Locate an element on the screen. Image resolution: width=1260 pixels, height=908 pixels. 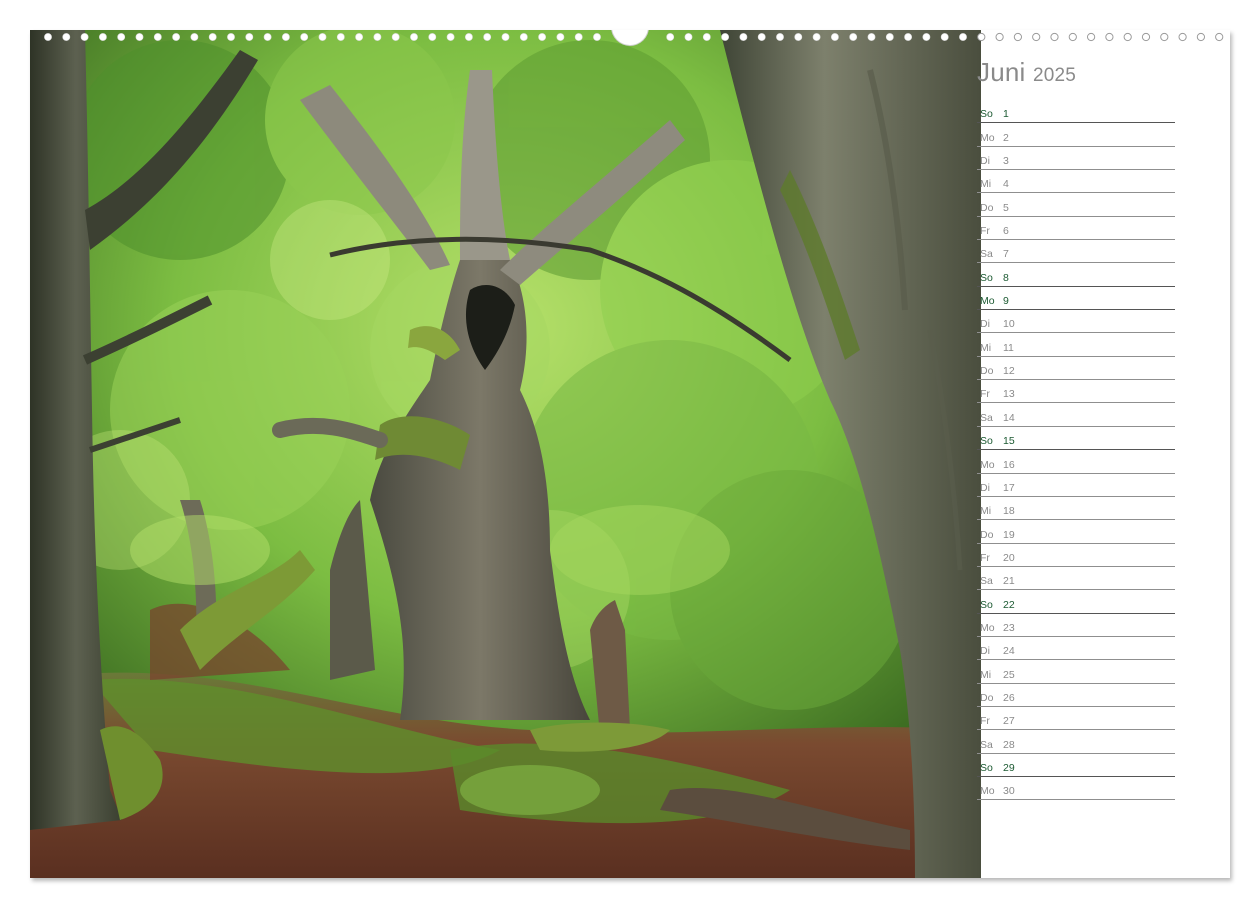
day-number: 18 is located at coordinates (1009, 511).